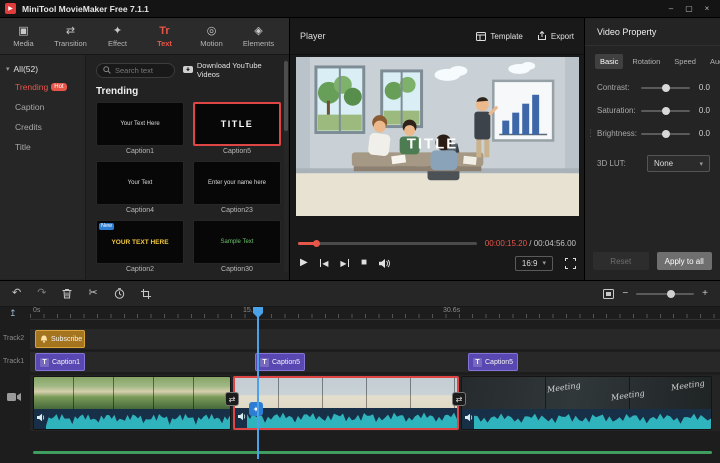  Describe the element at coordinates (346, 403) in the screenshot. I see `video-clip-meeting-selected` at that location.